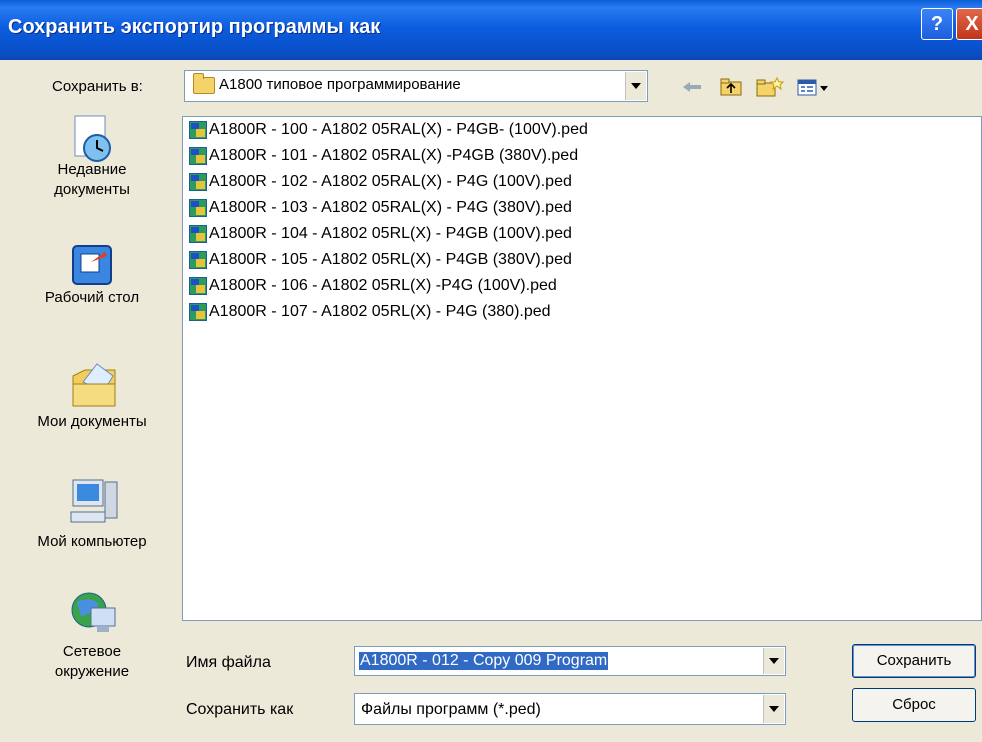 Image resolution: width=982 pixels, height=742 pixels. I want to click on place-my-computer: Мой компьютер, so click(92, 514).